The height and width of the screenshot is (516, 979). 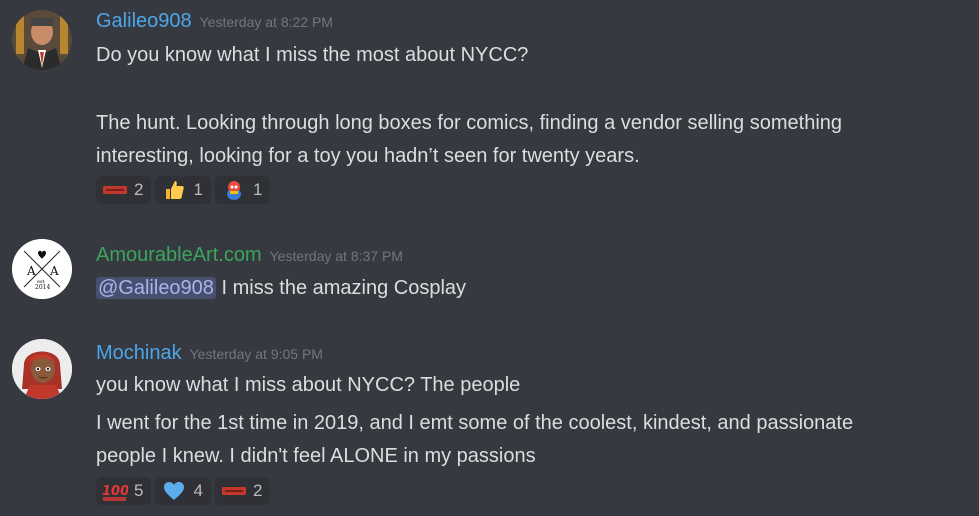 What do you see at coordinates (42, 287) in the screenshot?
I see `avatar-year: 2014` at bounding box center [42, 287].